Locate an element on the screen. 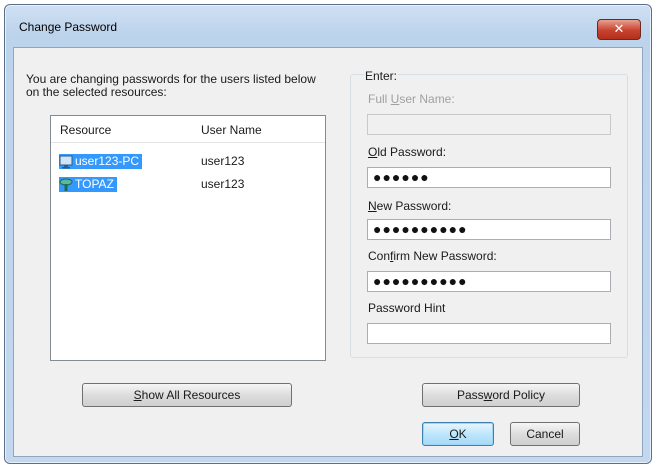  full-user-name-field is located at coordinates (489, 124).